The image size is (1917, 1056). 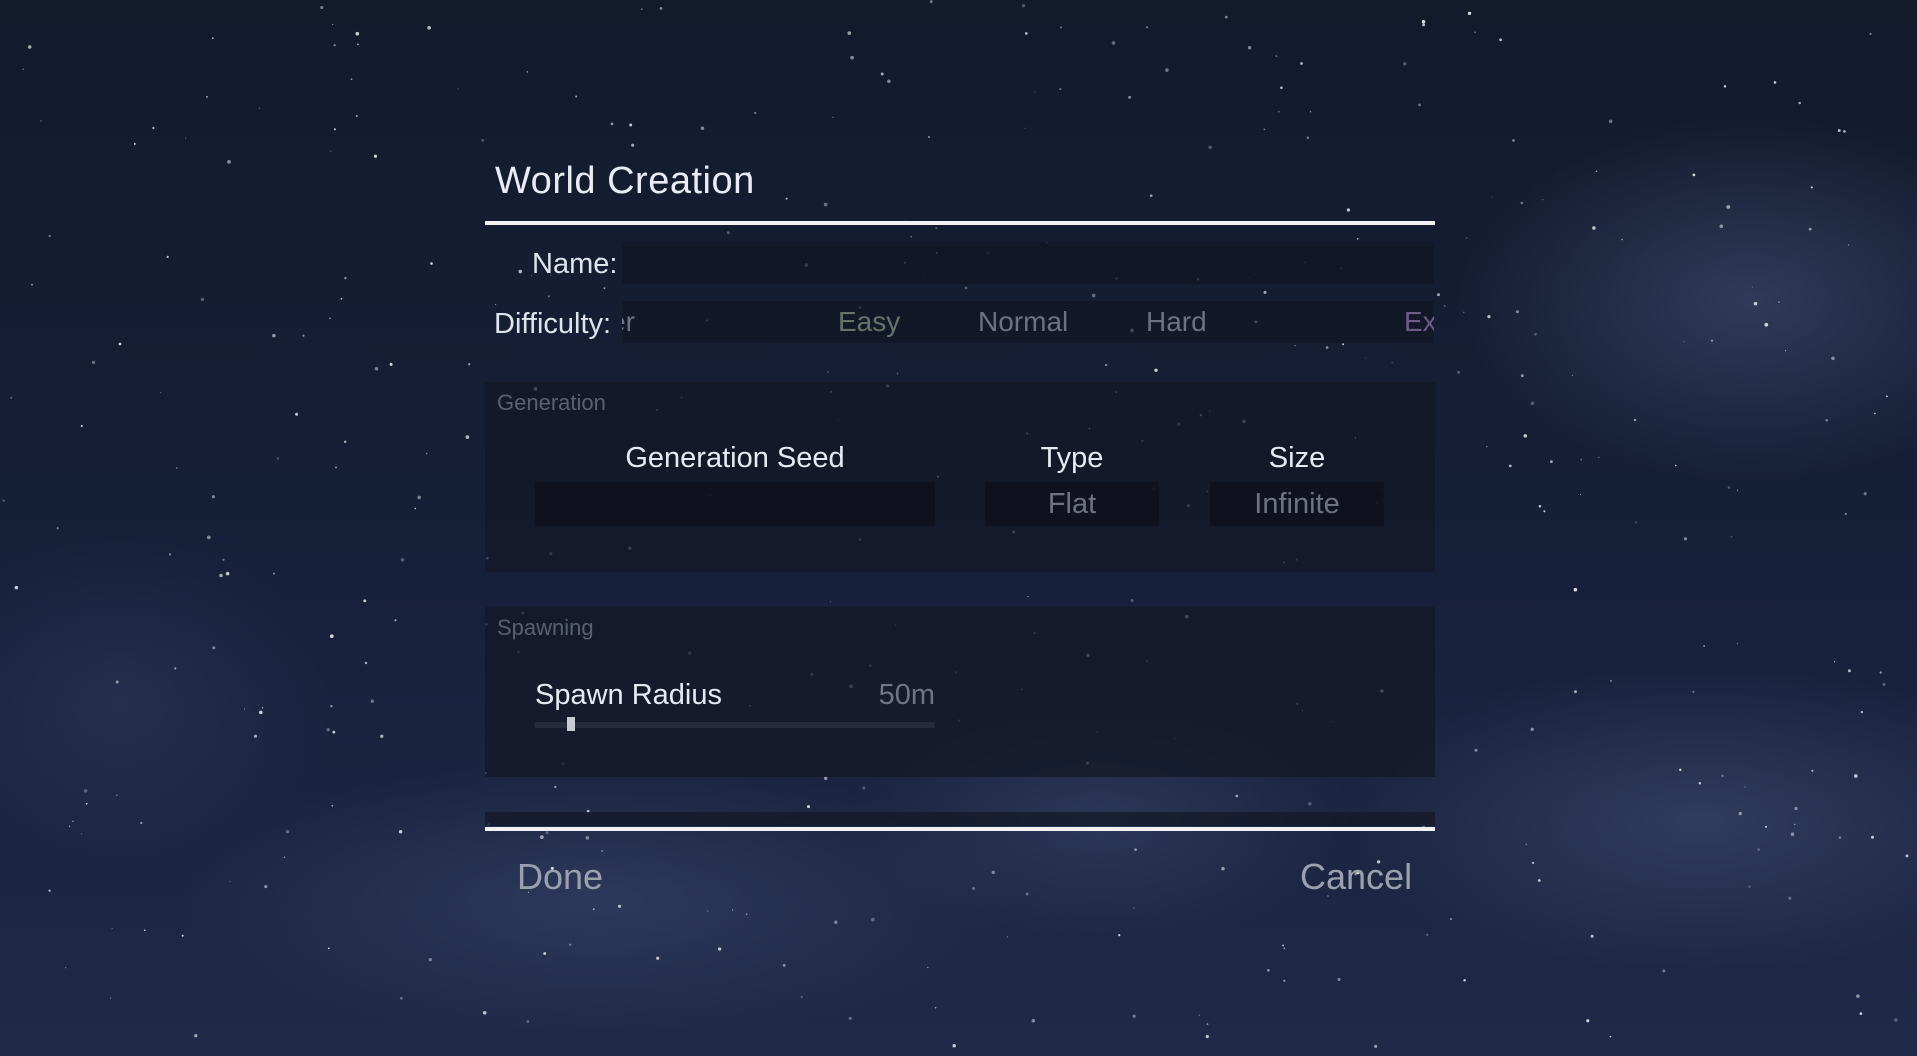 What do you see at coordinates (960, 819) in the screenshot?
I see `next-section-edge` at bounding box center [960, 819].